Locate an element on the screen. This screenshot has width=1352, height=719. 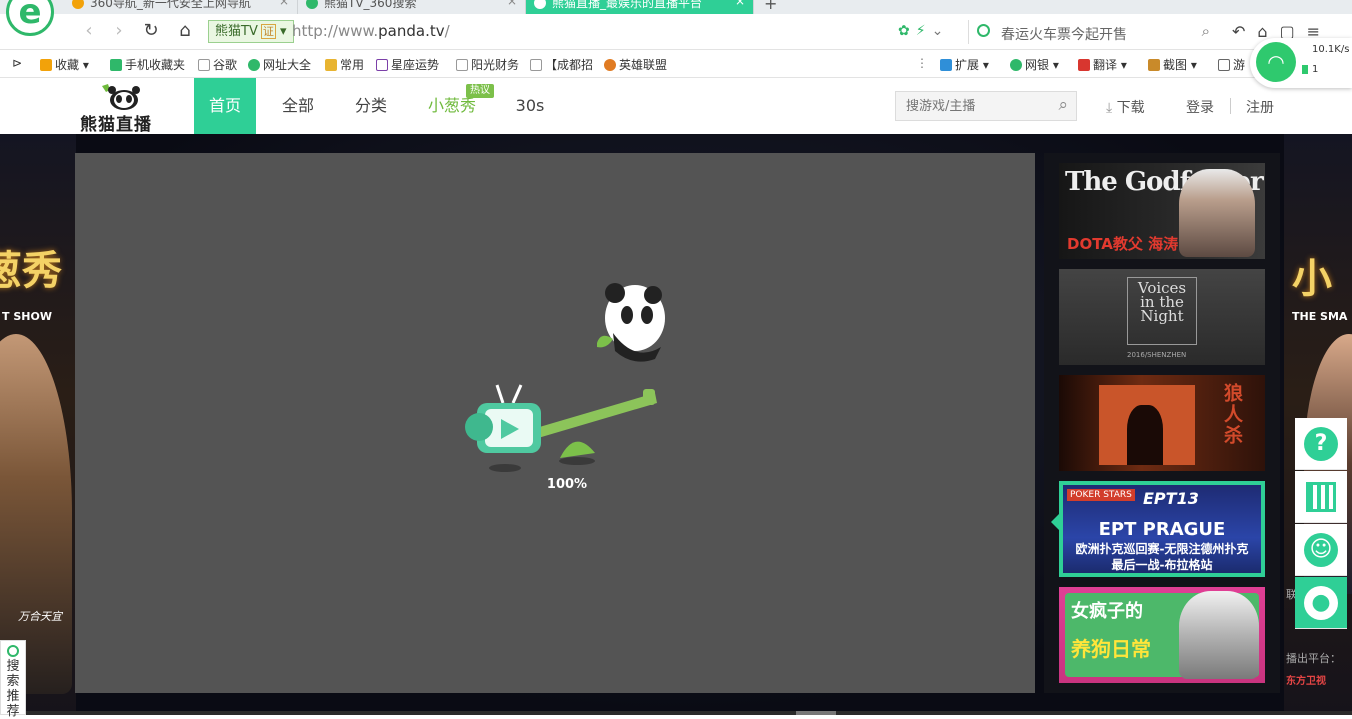
divider is located at coordinates (1230, 106).